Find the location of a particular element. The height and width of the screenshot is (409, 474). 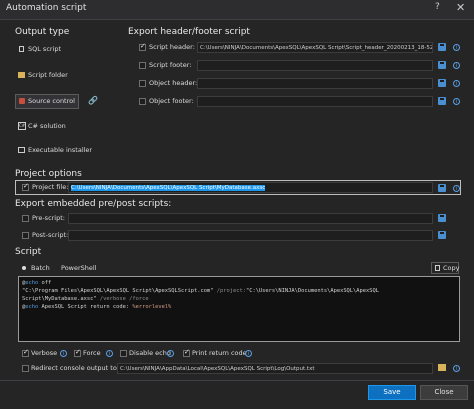

pre-script-path is located at coordinates (250, 218).